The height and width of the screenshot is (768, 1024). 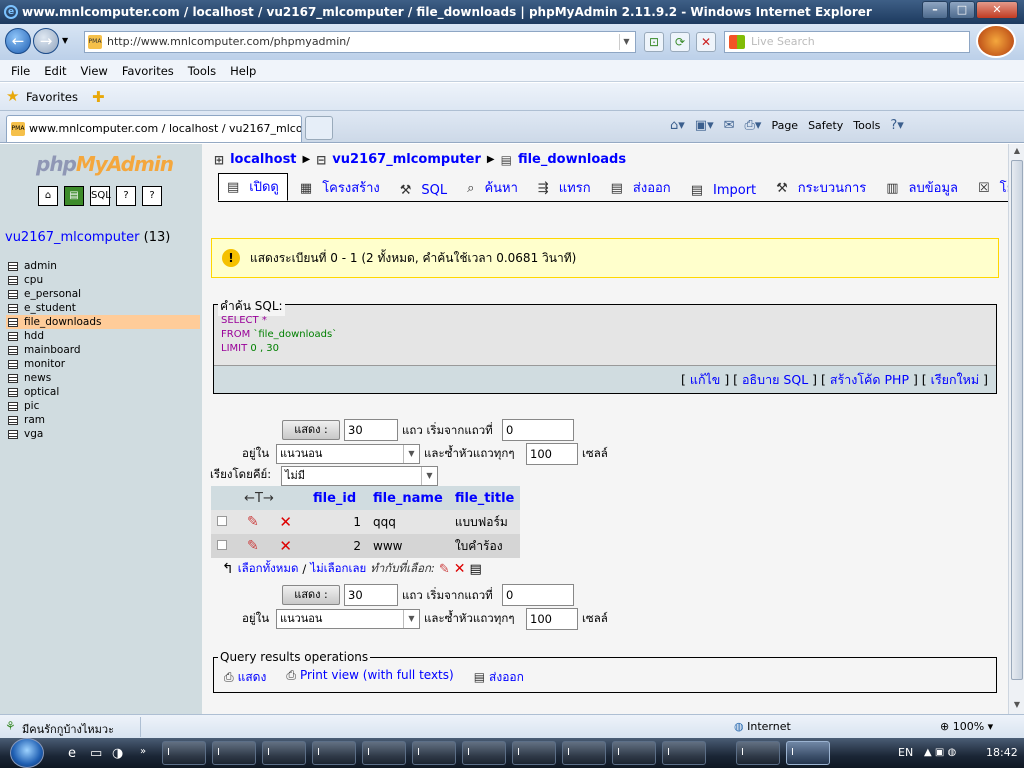 I want to click on taskbar-item-10: I, so click(x=634, y=753).